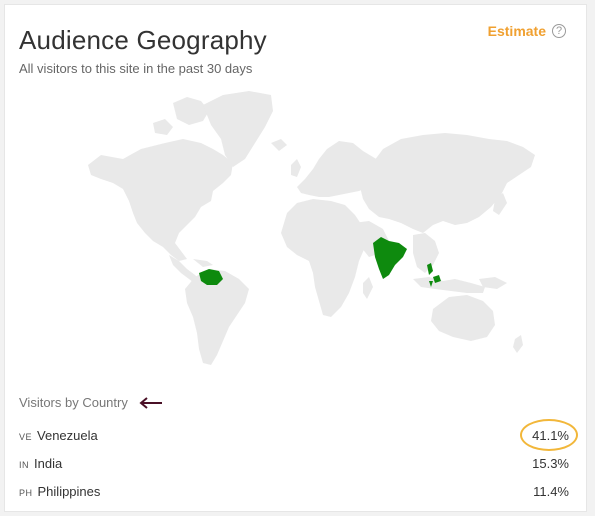  What do you see at coordinates (143, 40) in the screenshot?
I see `page-title: Audience Geography` at bounding box center [143, 40].